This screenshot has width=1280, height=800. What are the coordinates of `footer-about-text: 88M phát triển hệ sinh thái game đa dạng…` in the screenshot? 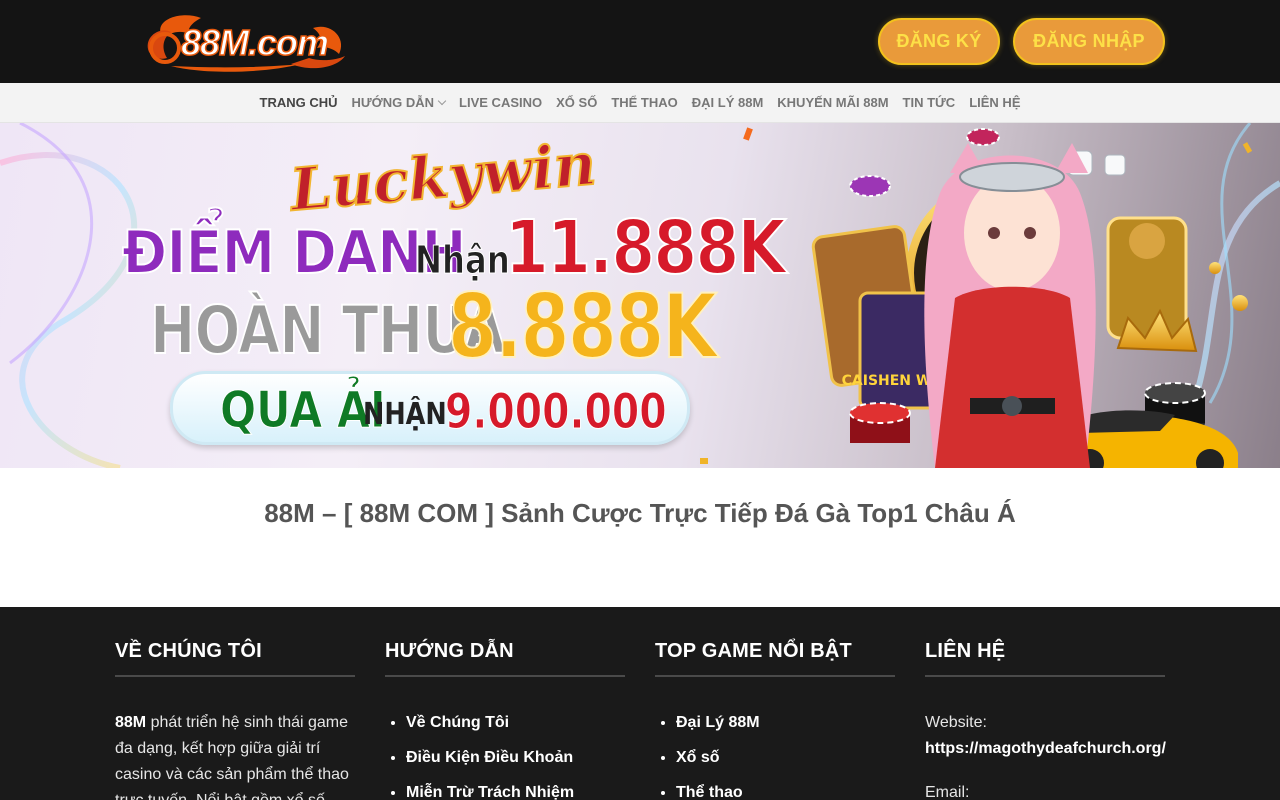 It's located at (235, 755).